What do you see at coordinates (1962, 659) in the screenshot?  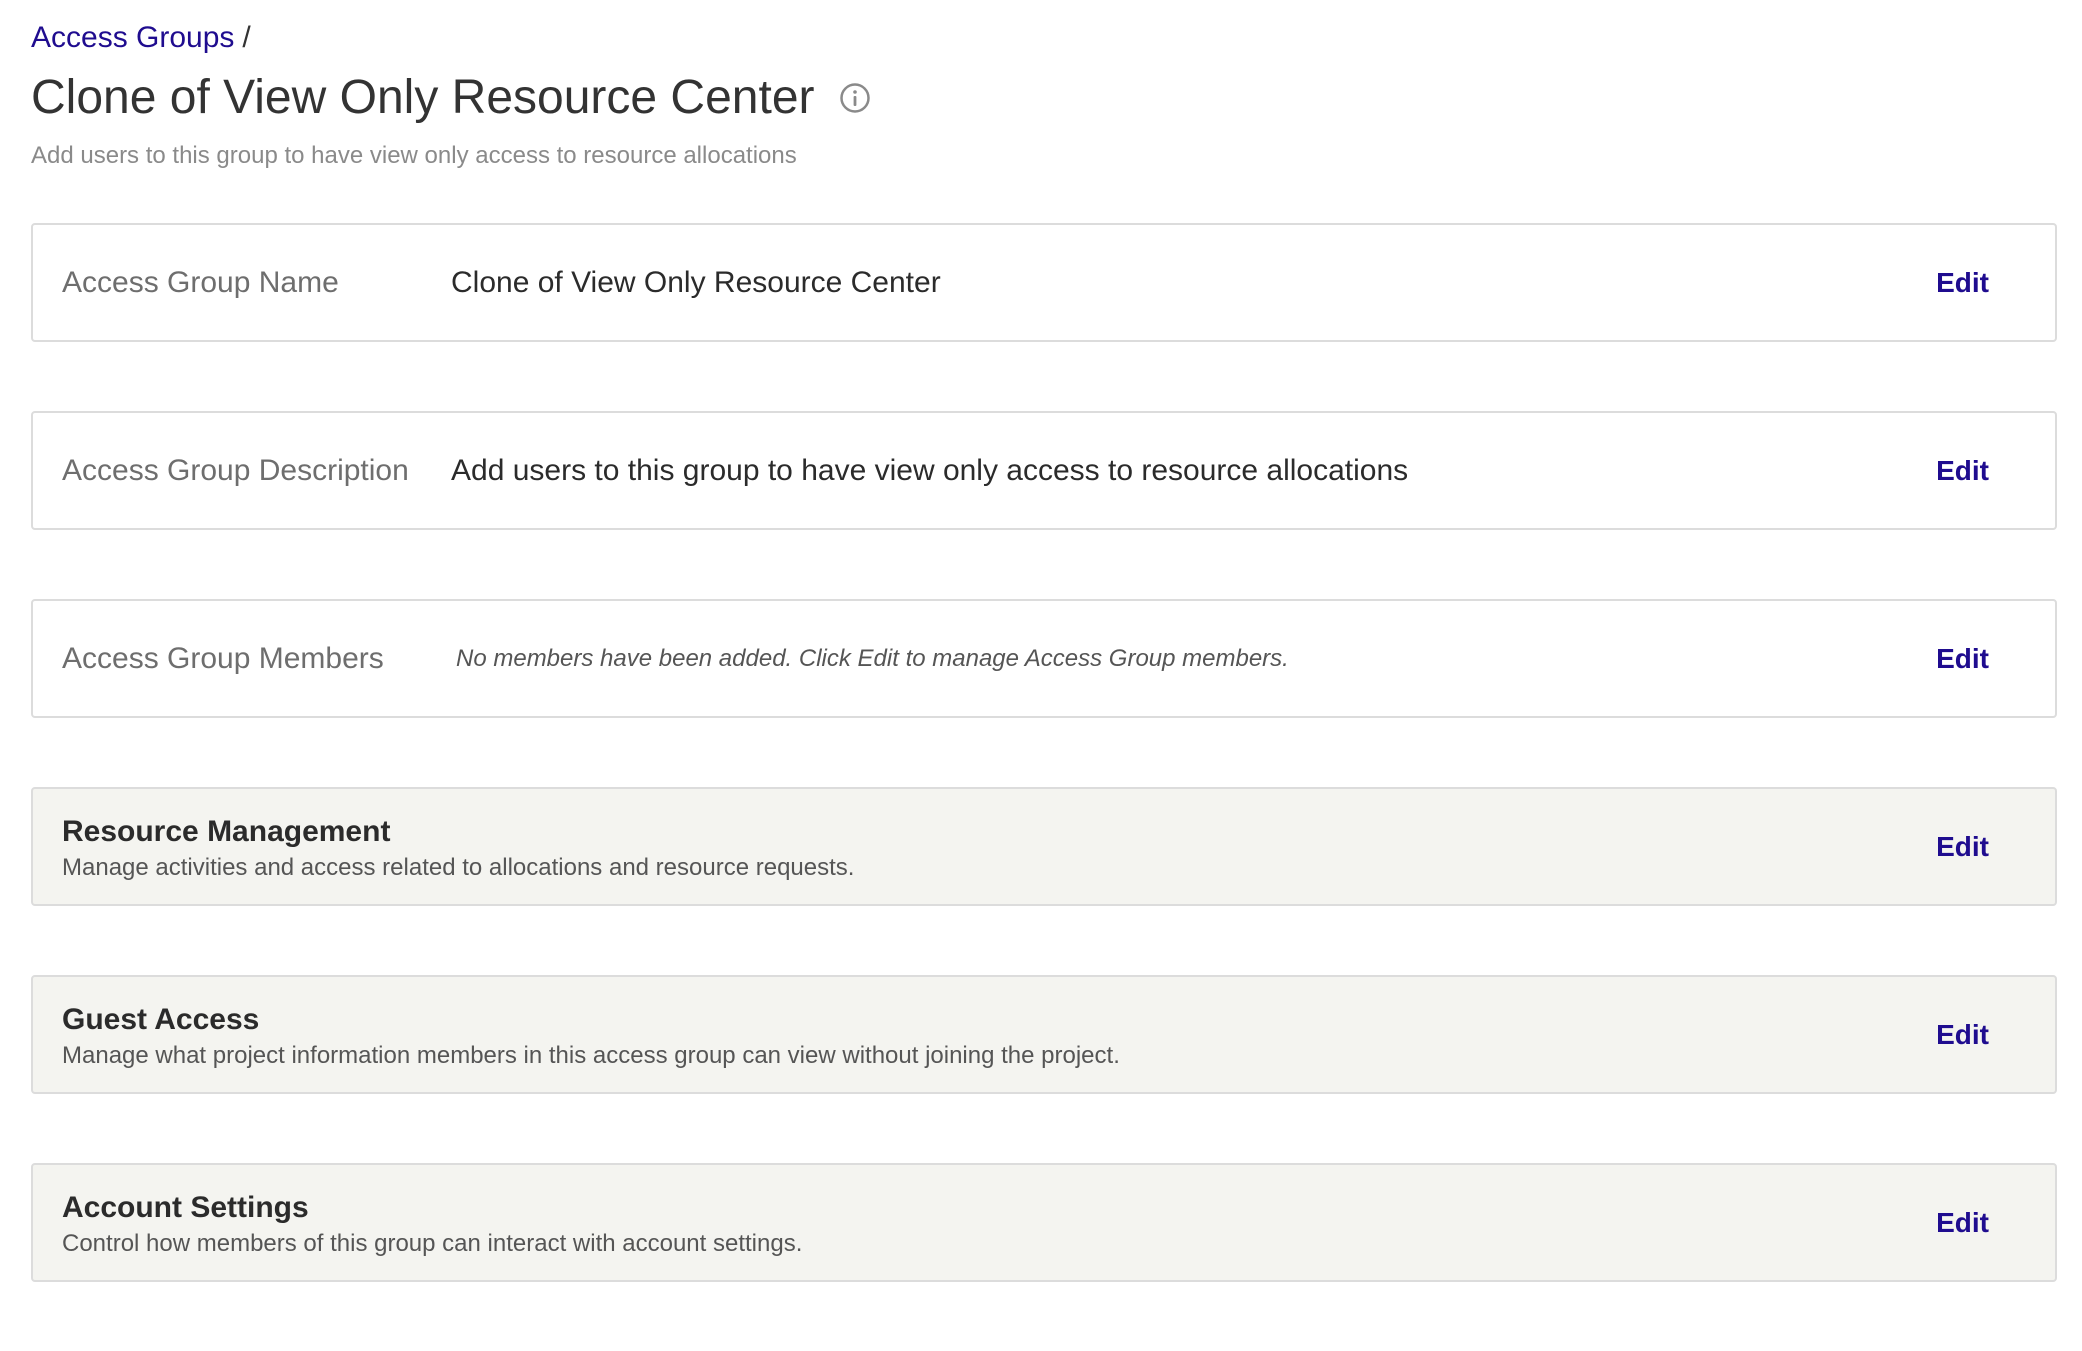 I see `edit-members-button: Edit` at bounding box center [1962, 659].